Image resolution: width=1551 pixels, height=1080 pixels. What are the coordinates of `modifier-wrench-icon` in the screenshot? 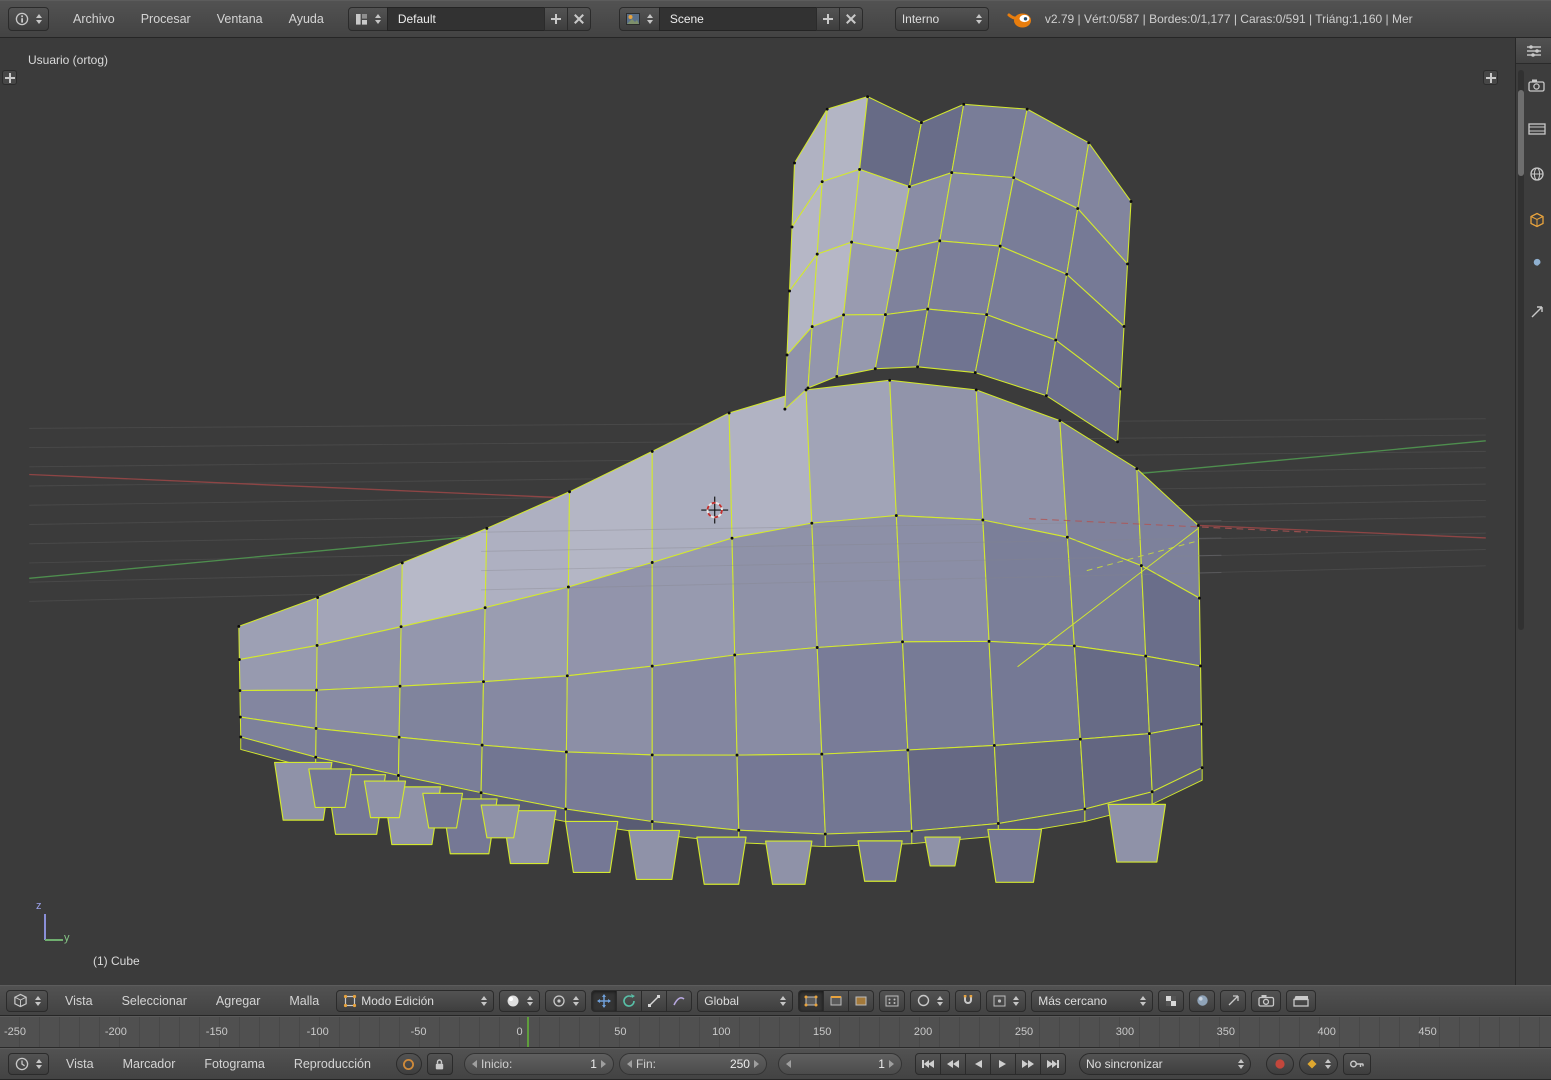 It's located at (1537, 266).